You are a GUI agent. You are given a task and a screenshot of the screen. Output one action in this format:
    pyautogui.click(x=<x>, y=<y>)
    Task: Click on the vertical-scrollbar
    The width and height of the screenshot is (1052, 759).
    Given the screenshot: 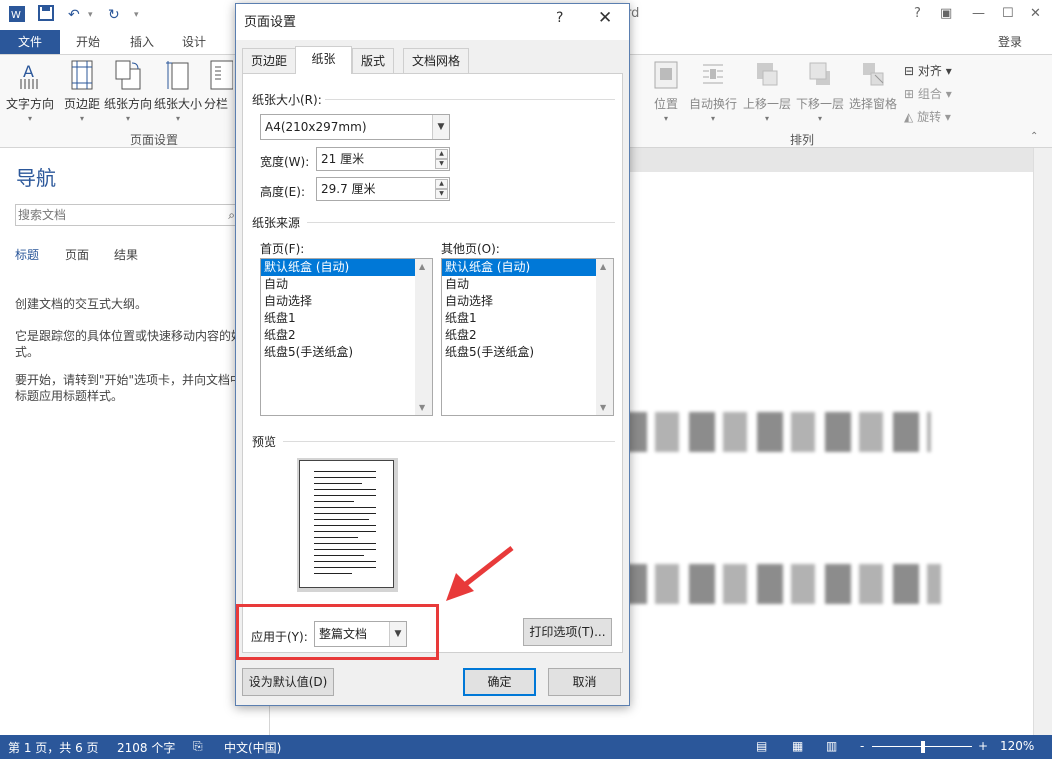 What is the action you would take?
    pyautogui.click(x=1042, y=441)
    